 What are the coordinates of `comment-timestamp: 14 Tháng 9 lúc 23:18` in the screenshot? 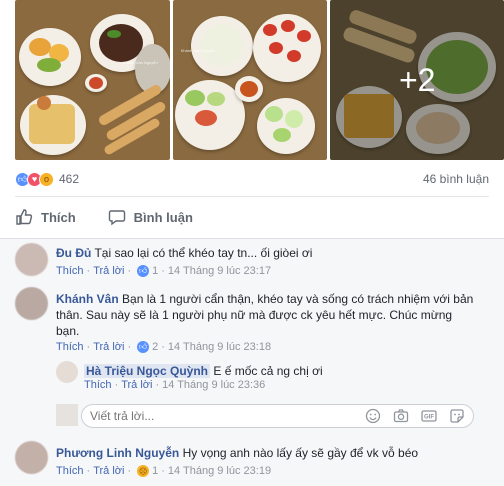 It's located at (219, 347).